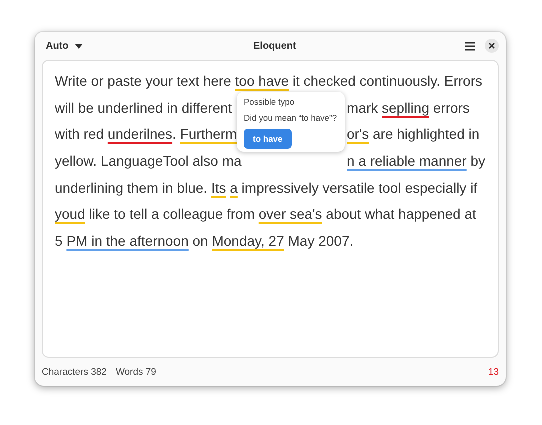 Image resolution: width=542 pixels, height=425 pixels. What do you see at coordinates (148, 161) in the screenshot?
I see `text-line: yellow. LanguageTool also ma` at bounding box center [148, 161].